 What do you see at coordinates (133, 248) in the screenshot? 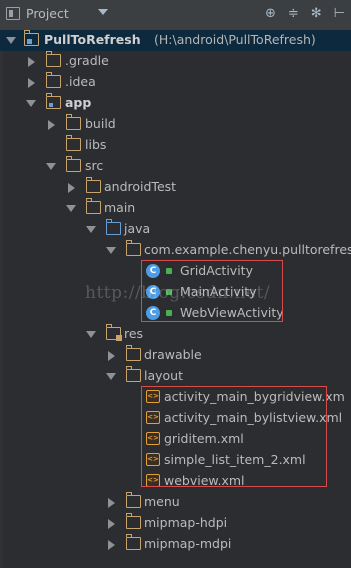
I see `package-icon` at bounding box center [133, 248].